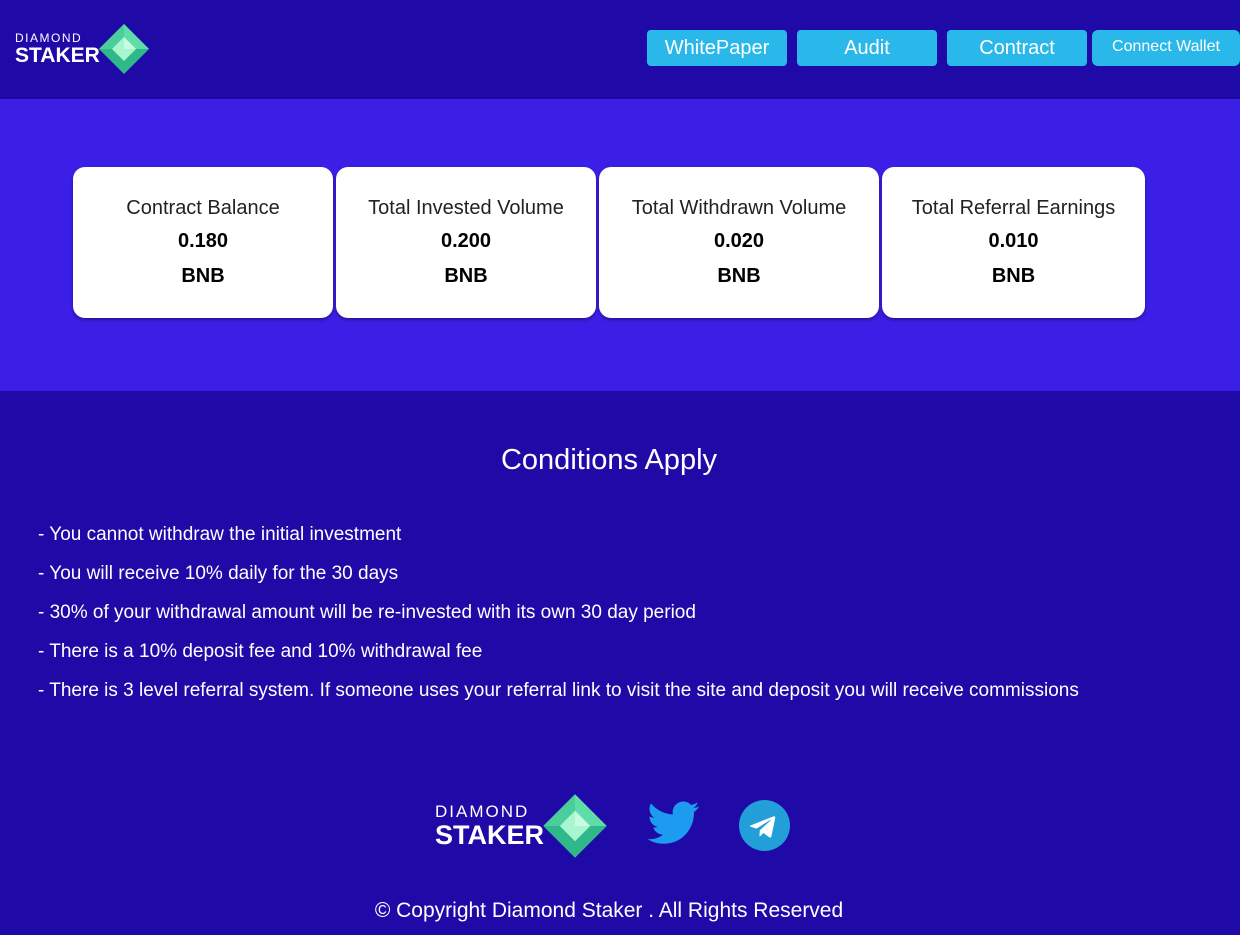 Image resolution: width=1240 pixels, height=935 pixels. What do you see at coordinates (57, 55) in the screenshot?
I see `brand-line-2: STAKER` at bounding box center [57, 55].